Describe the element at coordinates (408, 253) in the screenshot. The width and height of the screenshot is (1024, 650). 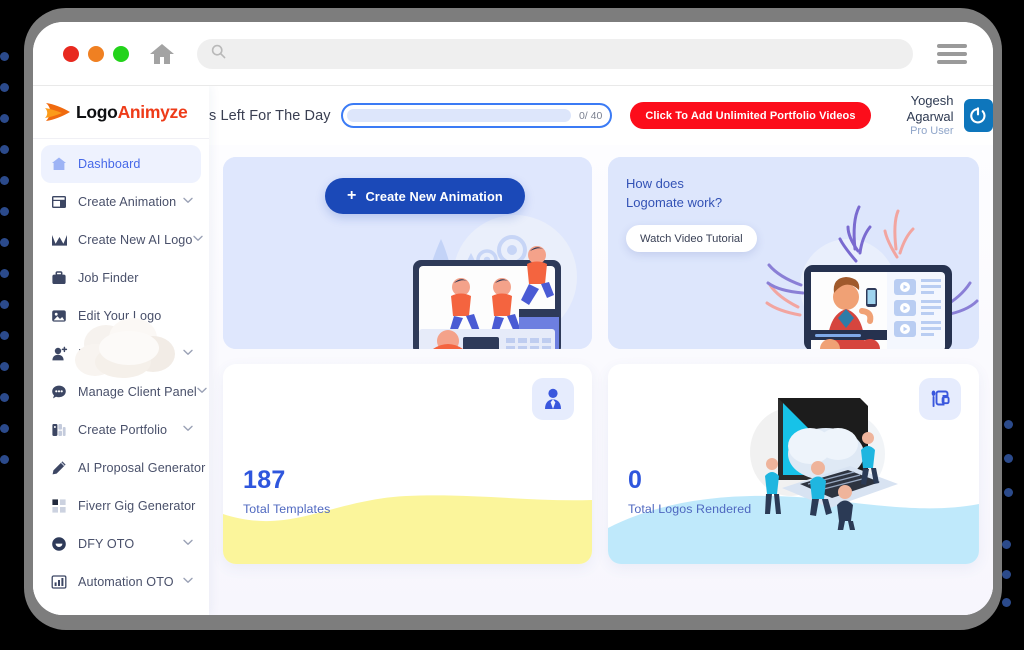
I see `create-animation-promo-card: + Create New Animation` at that location.